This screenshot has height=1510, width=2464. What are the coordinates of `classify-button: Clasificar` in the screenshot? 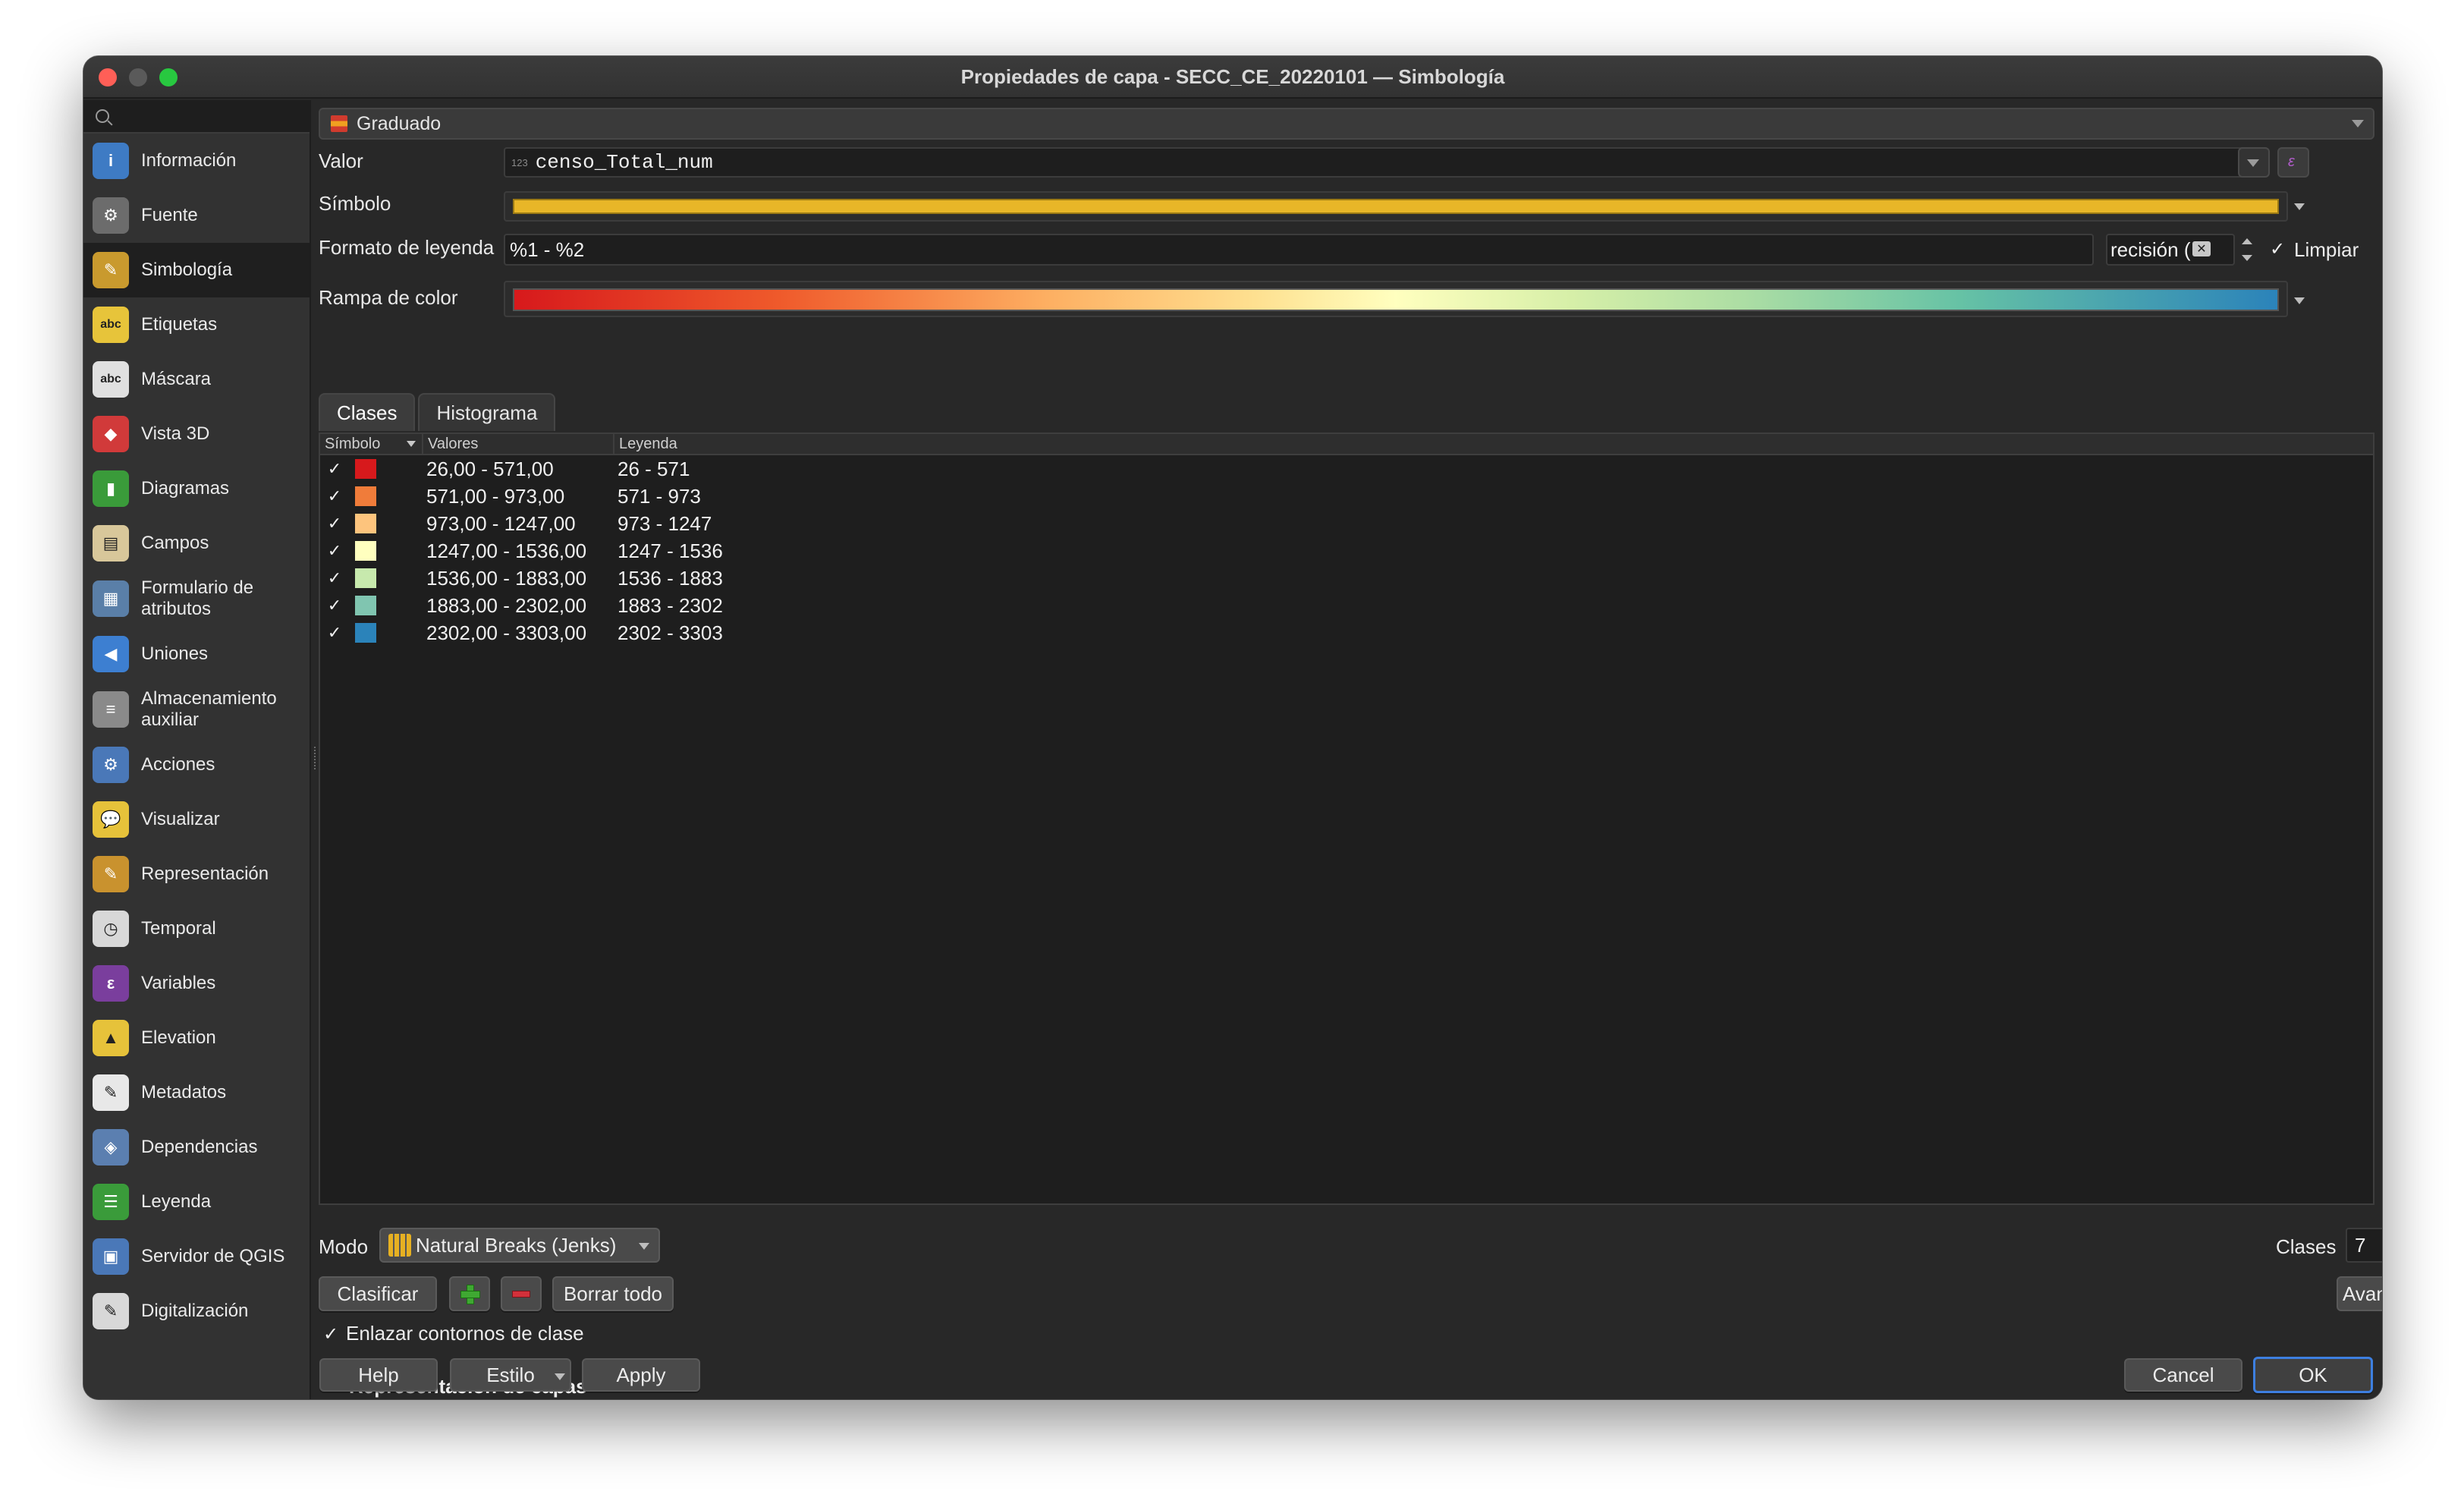 It's located at (378, 1293).